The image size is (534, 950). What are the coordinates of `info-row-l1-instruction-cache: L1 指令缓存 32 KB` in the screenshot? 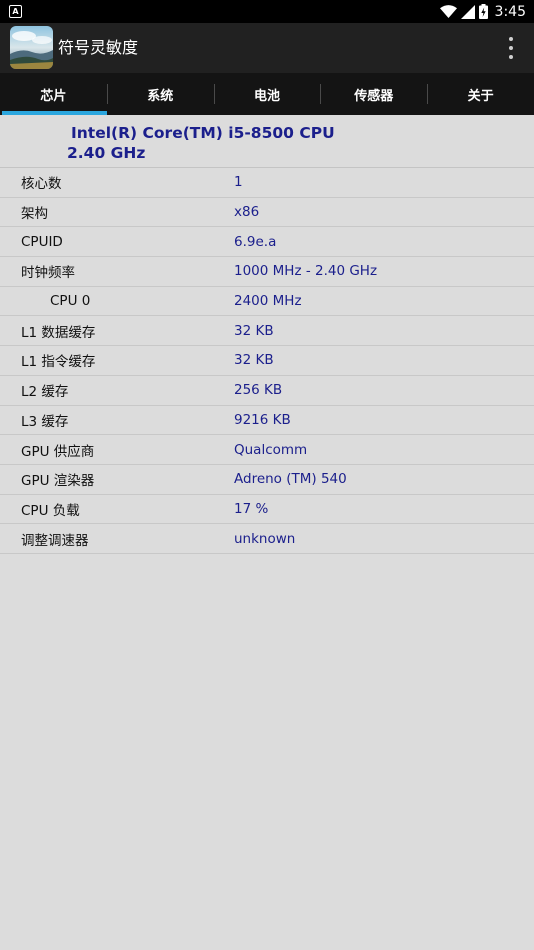 It's located at (267, 361).